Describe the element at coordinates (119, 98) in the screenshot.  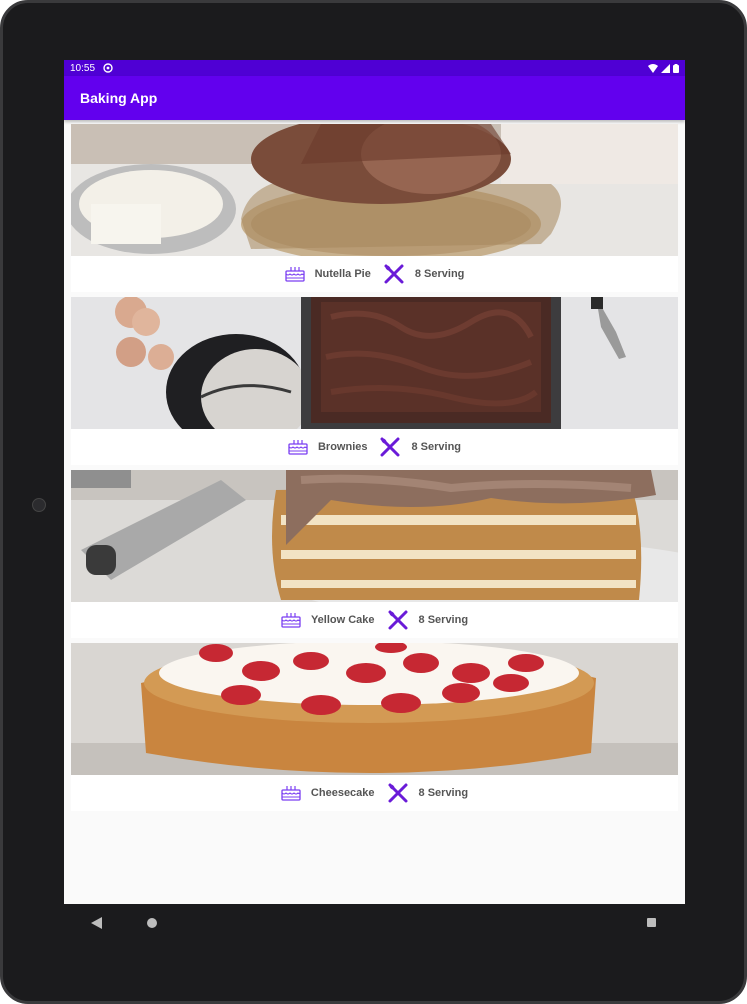
I see `app-title: Baking App` at that location.